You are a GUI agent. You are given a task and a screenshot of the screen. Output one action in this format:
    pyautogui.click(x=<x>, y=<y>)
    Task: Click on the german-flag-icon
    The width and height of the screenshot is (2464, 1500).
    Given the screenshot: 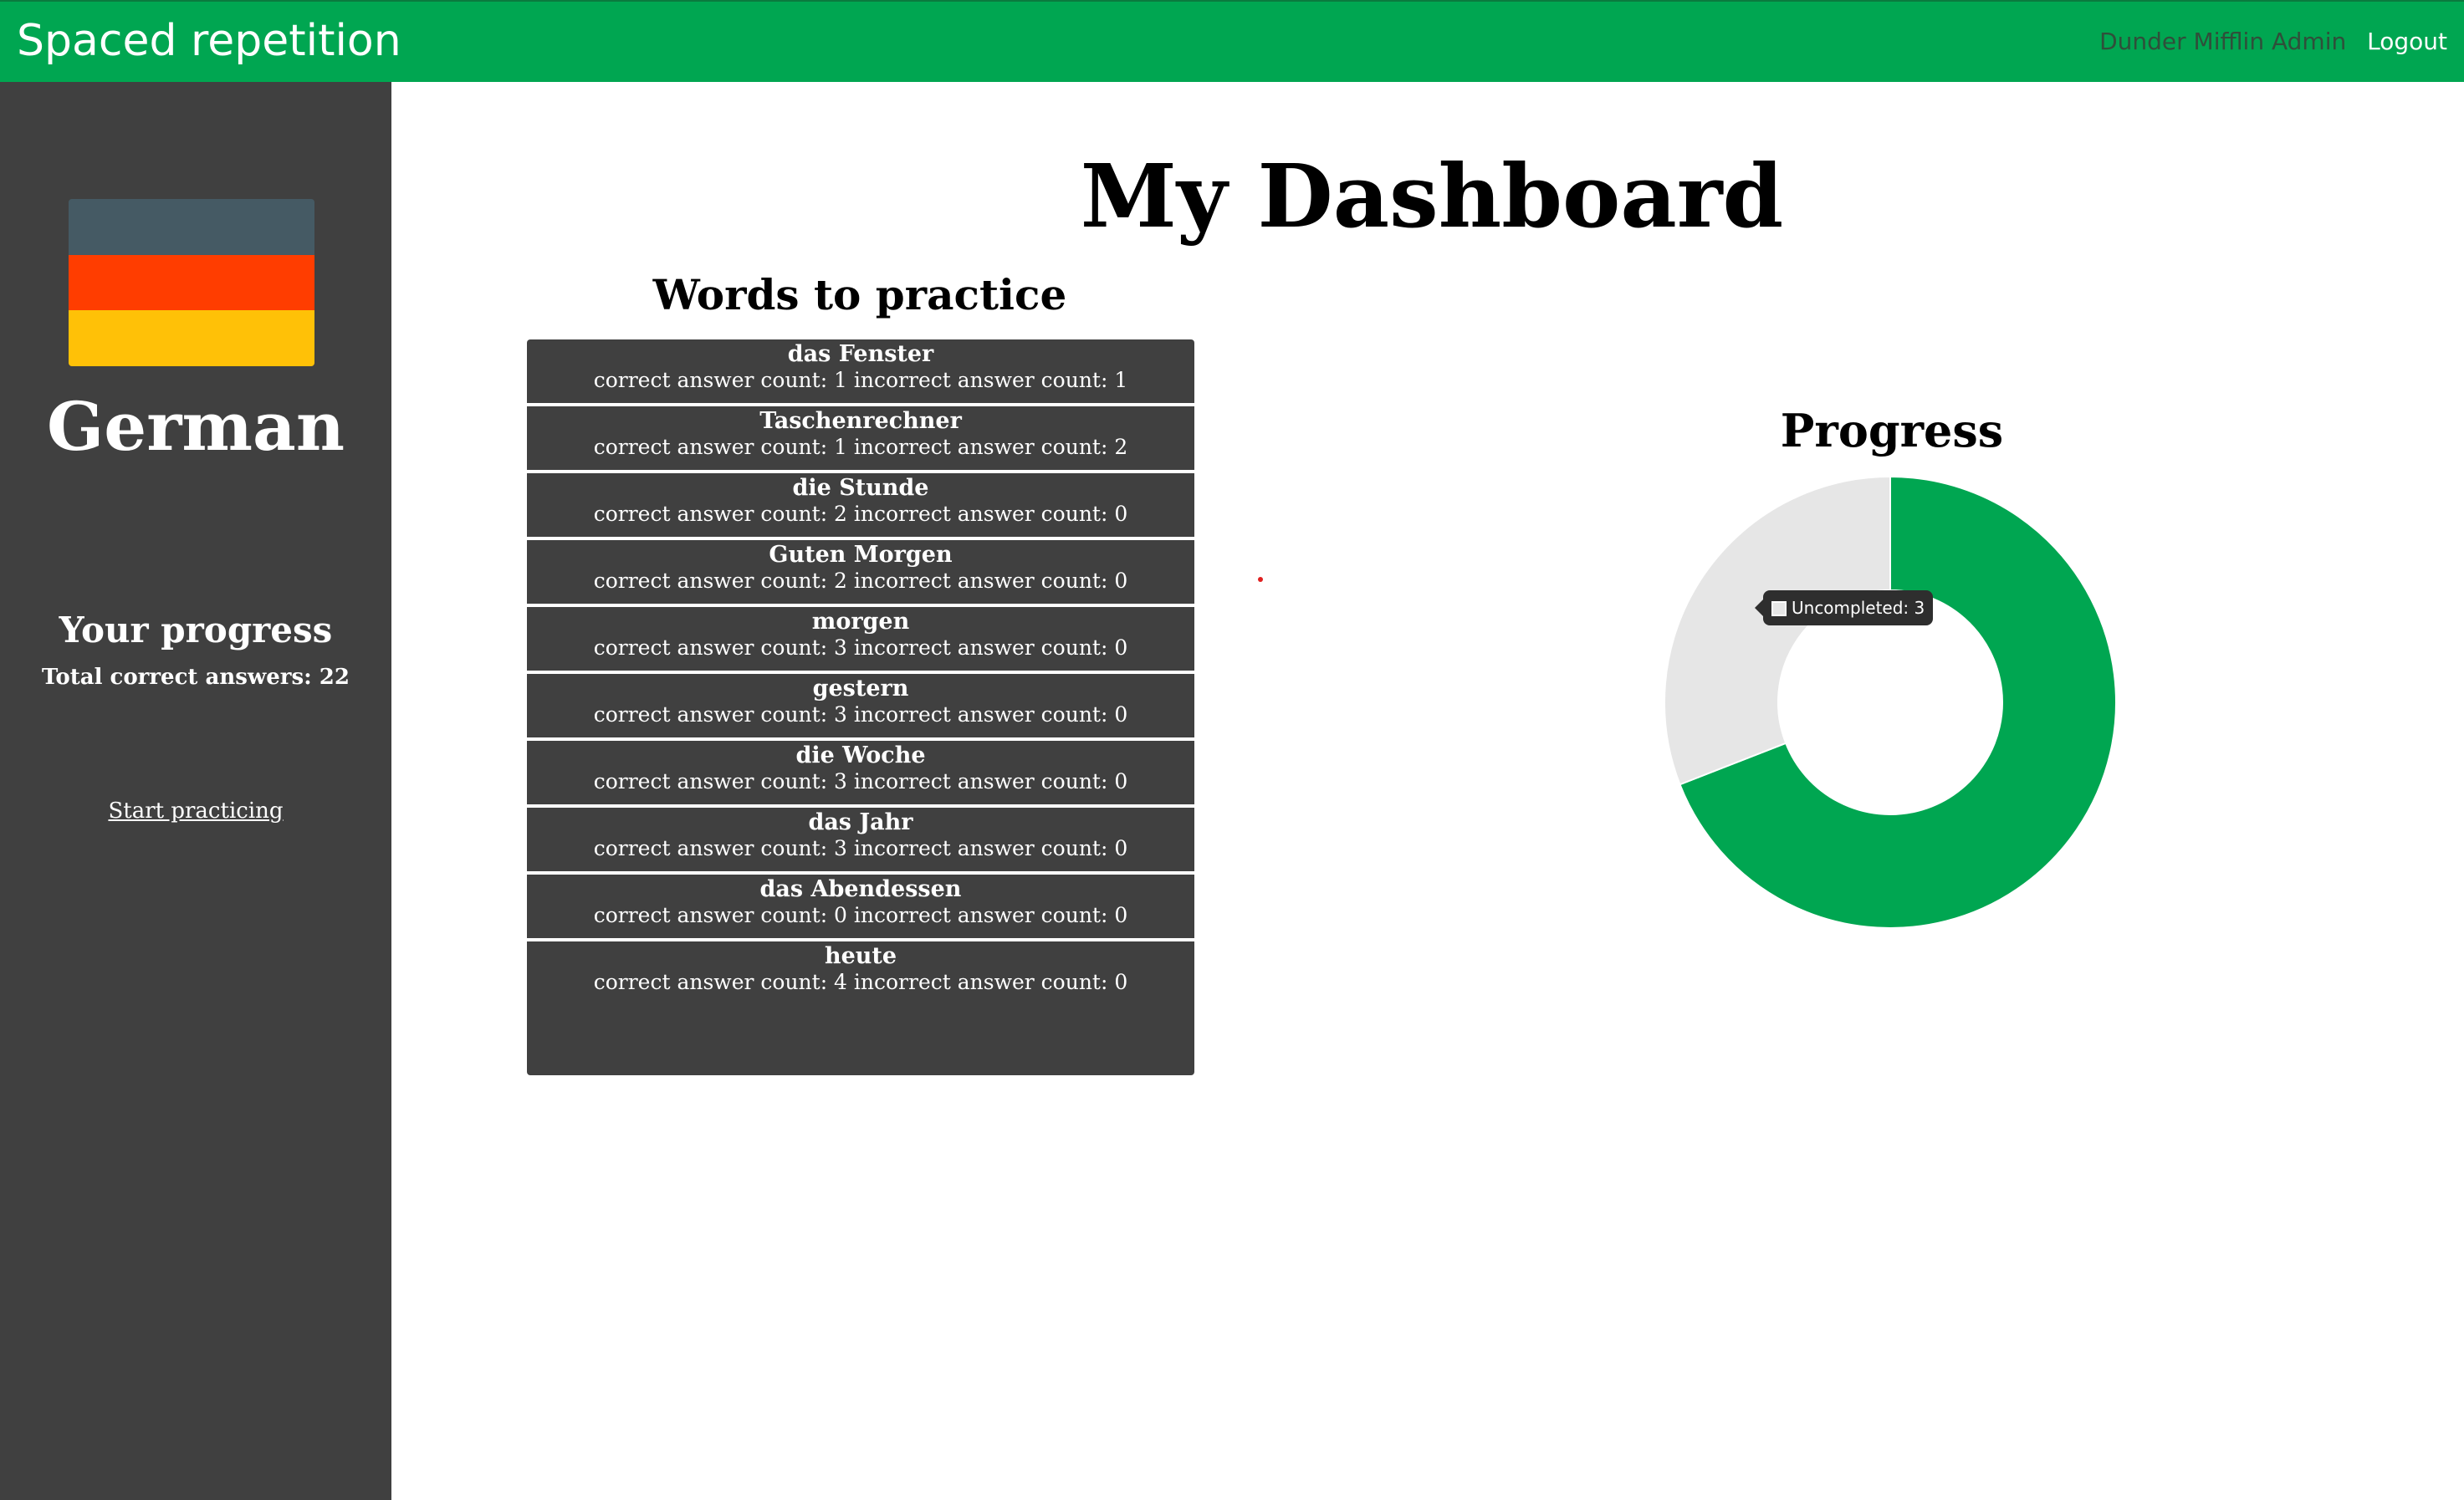 What is the action you would take?
    pyautogui.click(x=192, y=282)
    